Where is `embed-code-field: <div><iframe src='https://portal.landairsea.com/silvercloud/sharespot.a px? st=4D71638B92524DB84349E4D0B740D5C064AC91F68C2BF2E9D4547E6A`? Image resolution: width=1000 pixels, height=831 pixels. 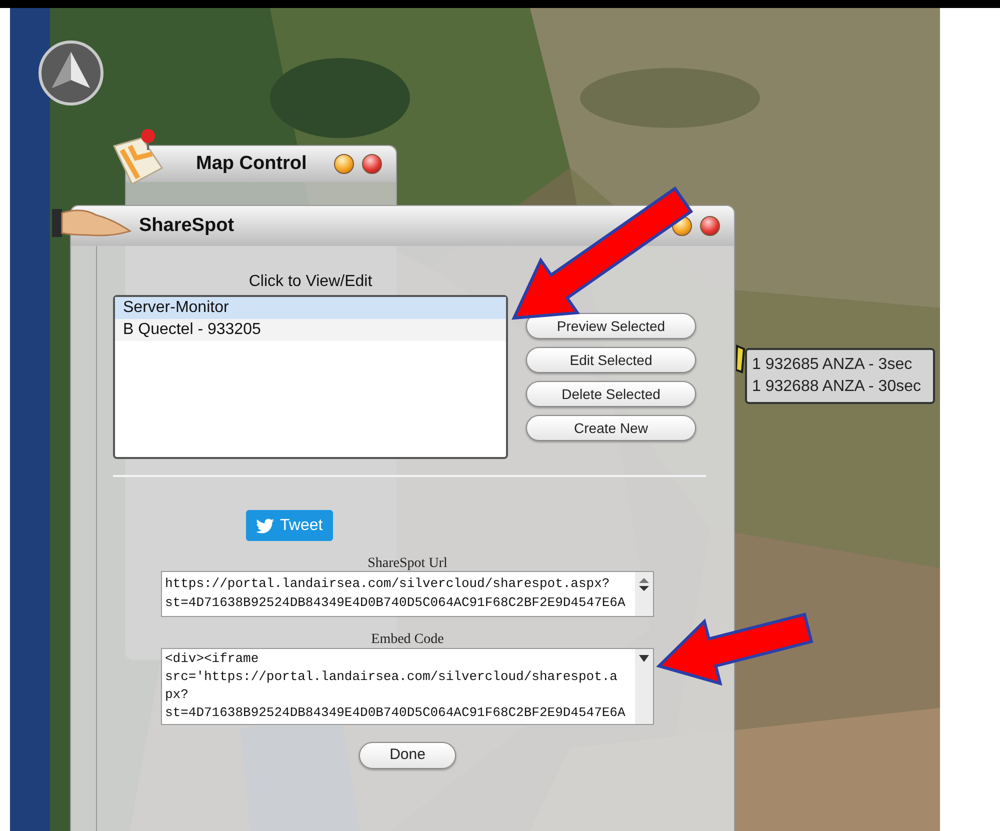 embed-code-field: <div><iframe src='https://portal.landairsea.com/silvercloud/sharespot.a px? st=4D71638B92524DB84349E4D0B740D5C064AC91F68C2BF2E9D4547E6A is located at coordinates (407, 686).